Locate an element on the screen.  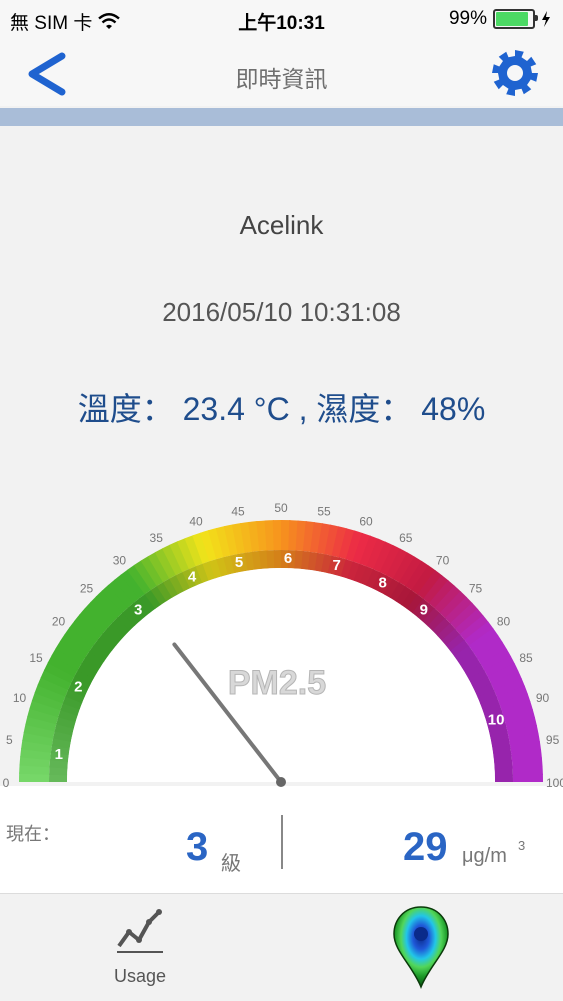
aqi-level-value: 3 is located at coordinates (197, 847).